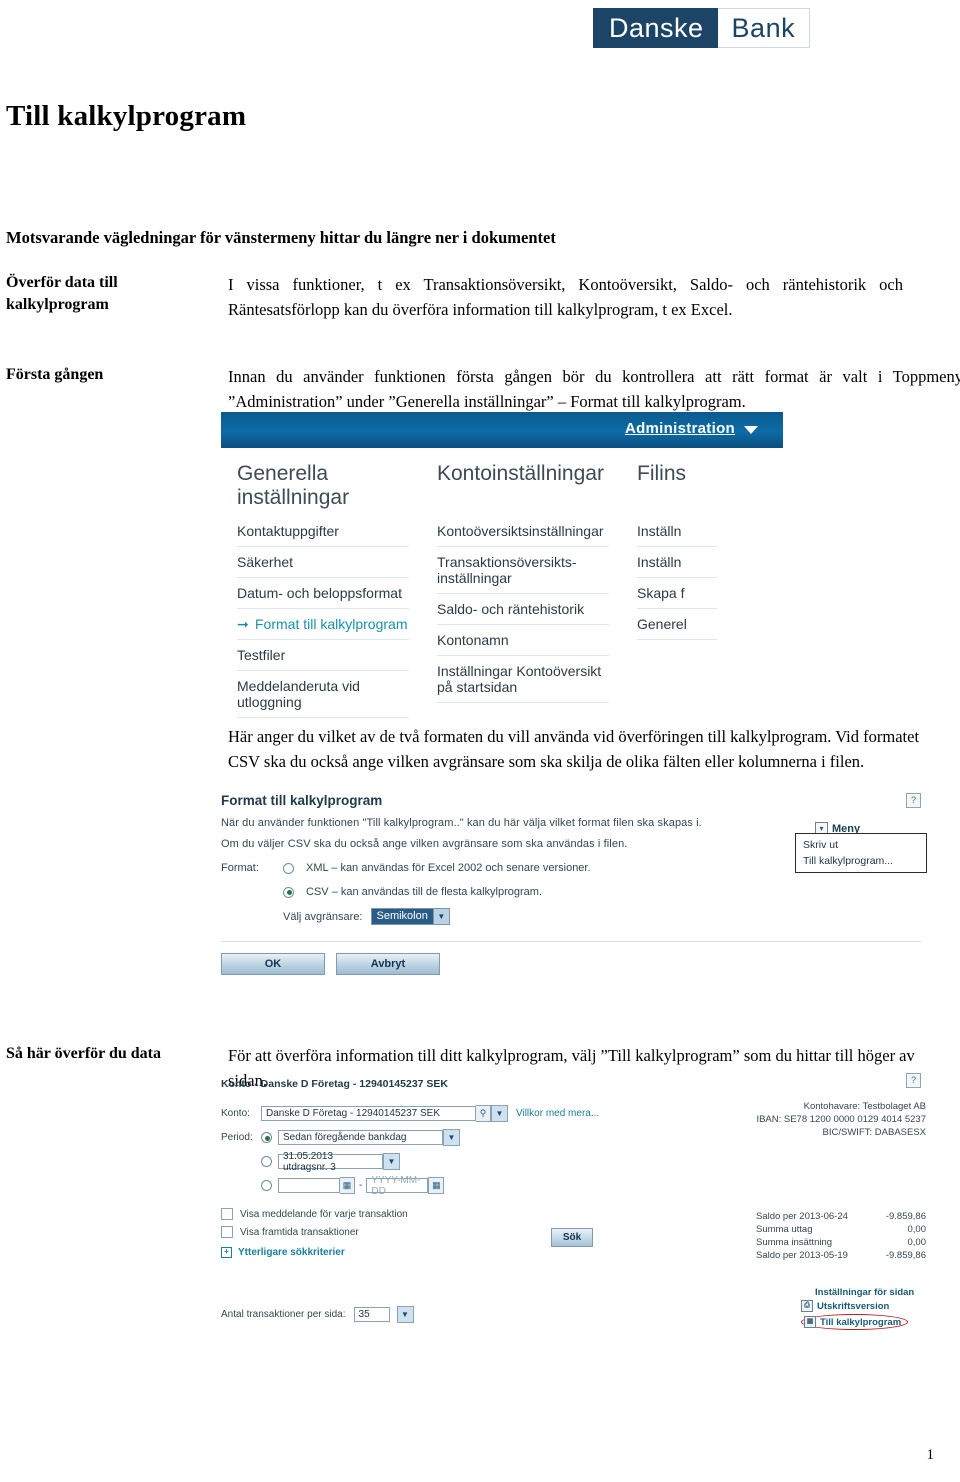  Describe the element at coordinates (841, 1229) in the screenshot. I see `table-row: Summa uttag 0,00` at that location.